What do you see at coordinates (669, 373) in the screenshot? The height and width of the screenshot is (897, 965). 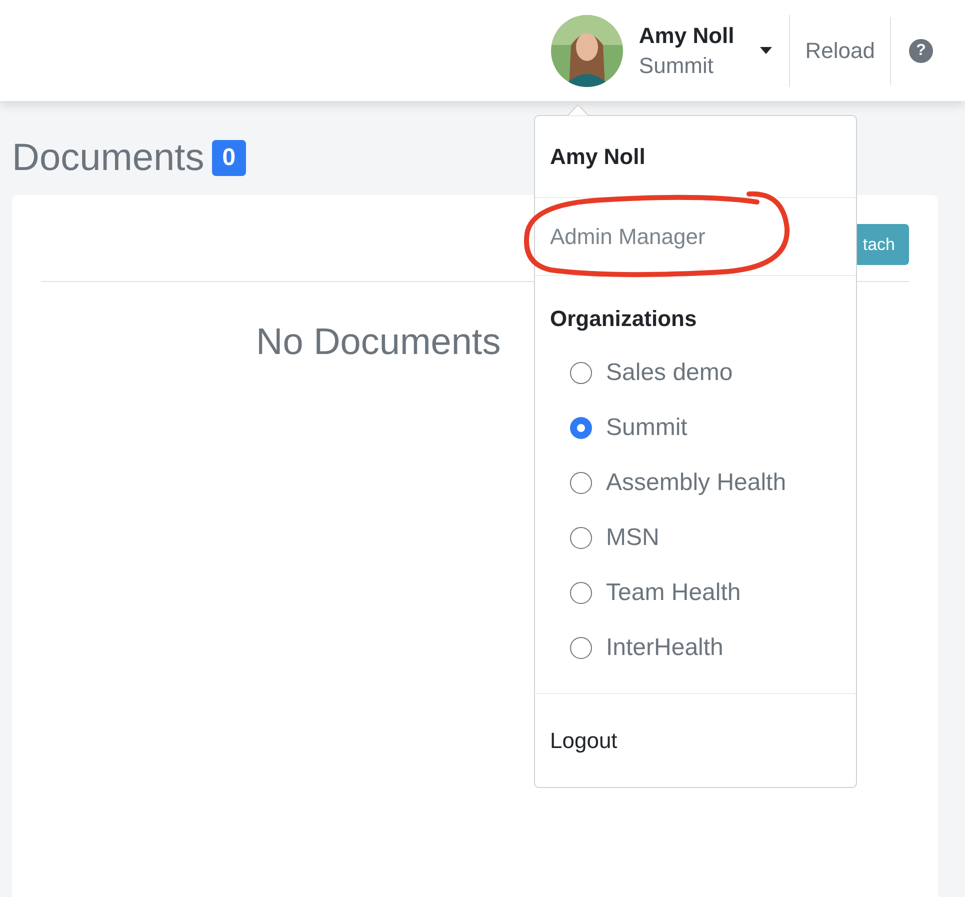 I see `organization-label: Sales demo` at bounding box center [669, 373].